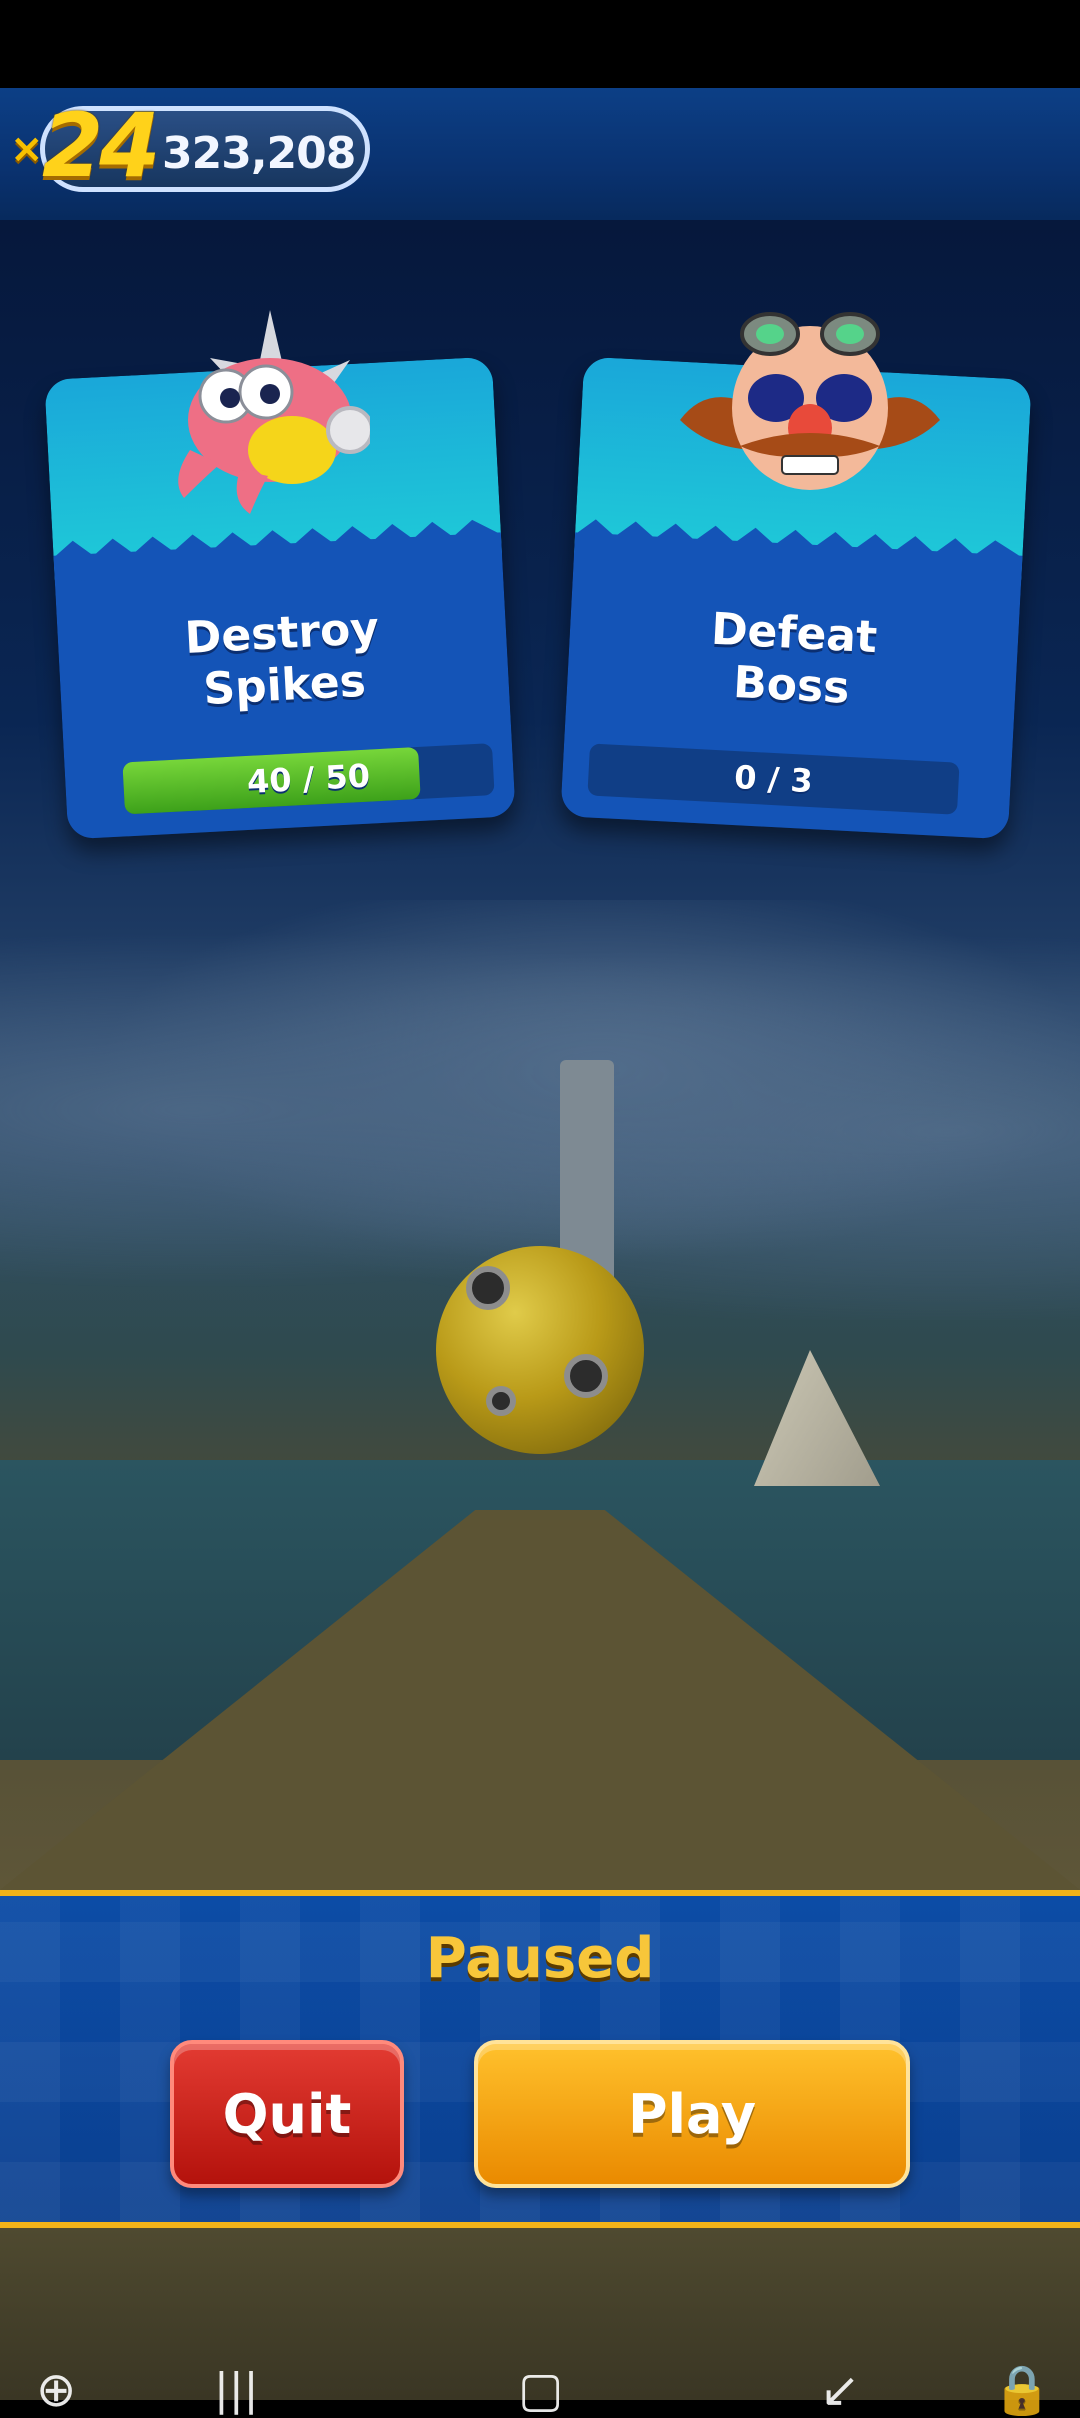 This screenshot has width=1080, height=2418. What do you see at coordinates (540, 44) in the screenshot?
I see `status-bar` at bounding box center [540, 44].